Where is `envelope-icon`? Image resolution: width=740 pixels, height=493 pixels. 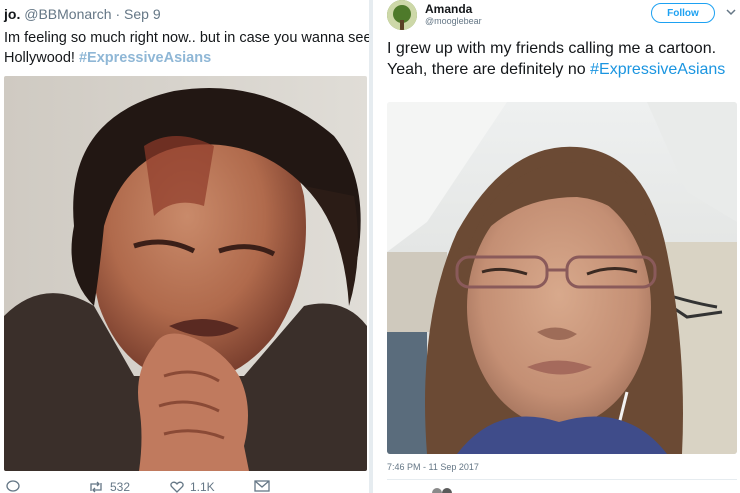
envelope-icon is located at coordinates (262, 486).